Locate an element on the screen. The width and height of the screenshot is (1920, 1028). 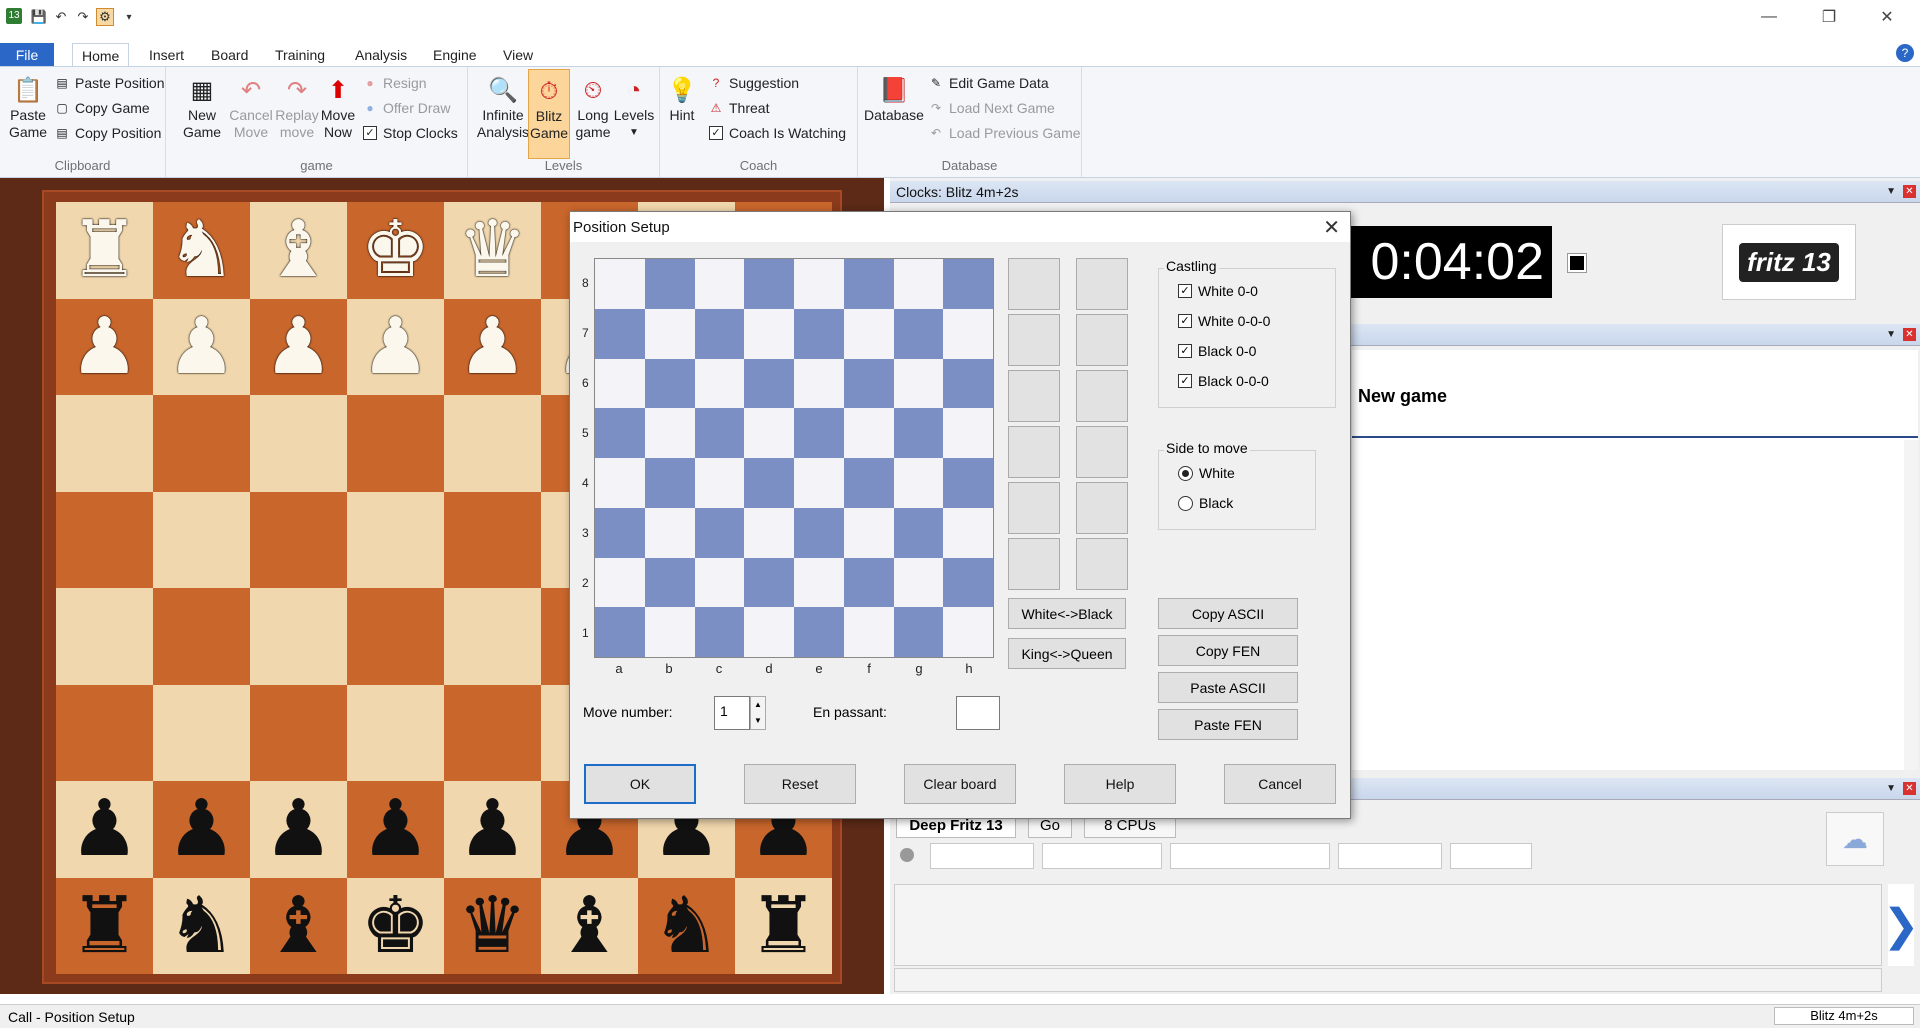
move-number-stepper: ▲ ▼ is located at coordinates (758, 713).